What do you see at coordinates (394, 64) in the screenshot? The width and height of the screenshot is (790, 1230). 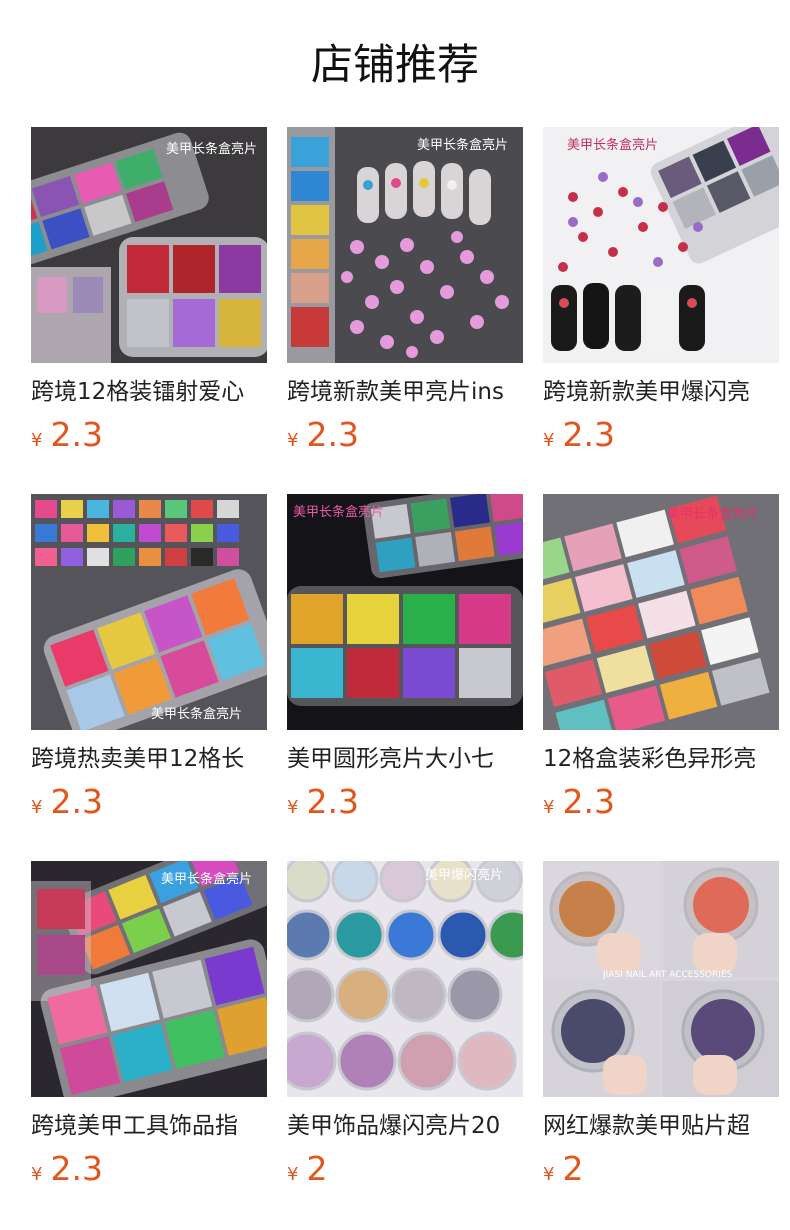 I see `page-title: 店铺推荐` at bounding box center [394, 64].